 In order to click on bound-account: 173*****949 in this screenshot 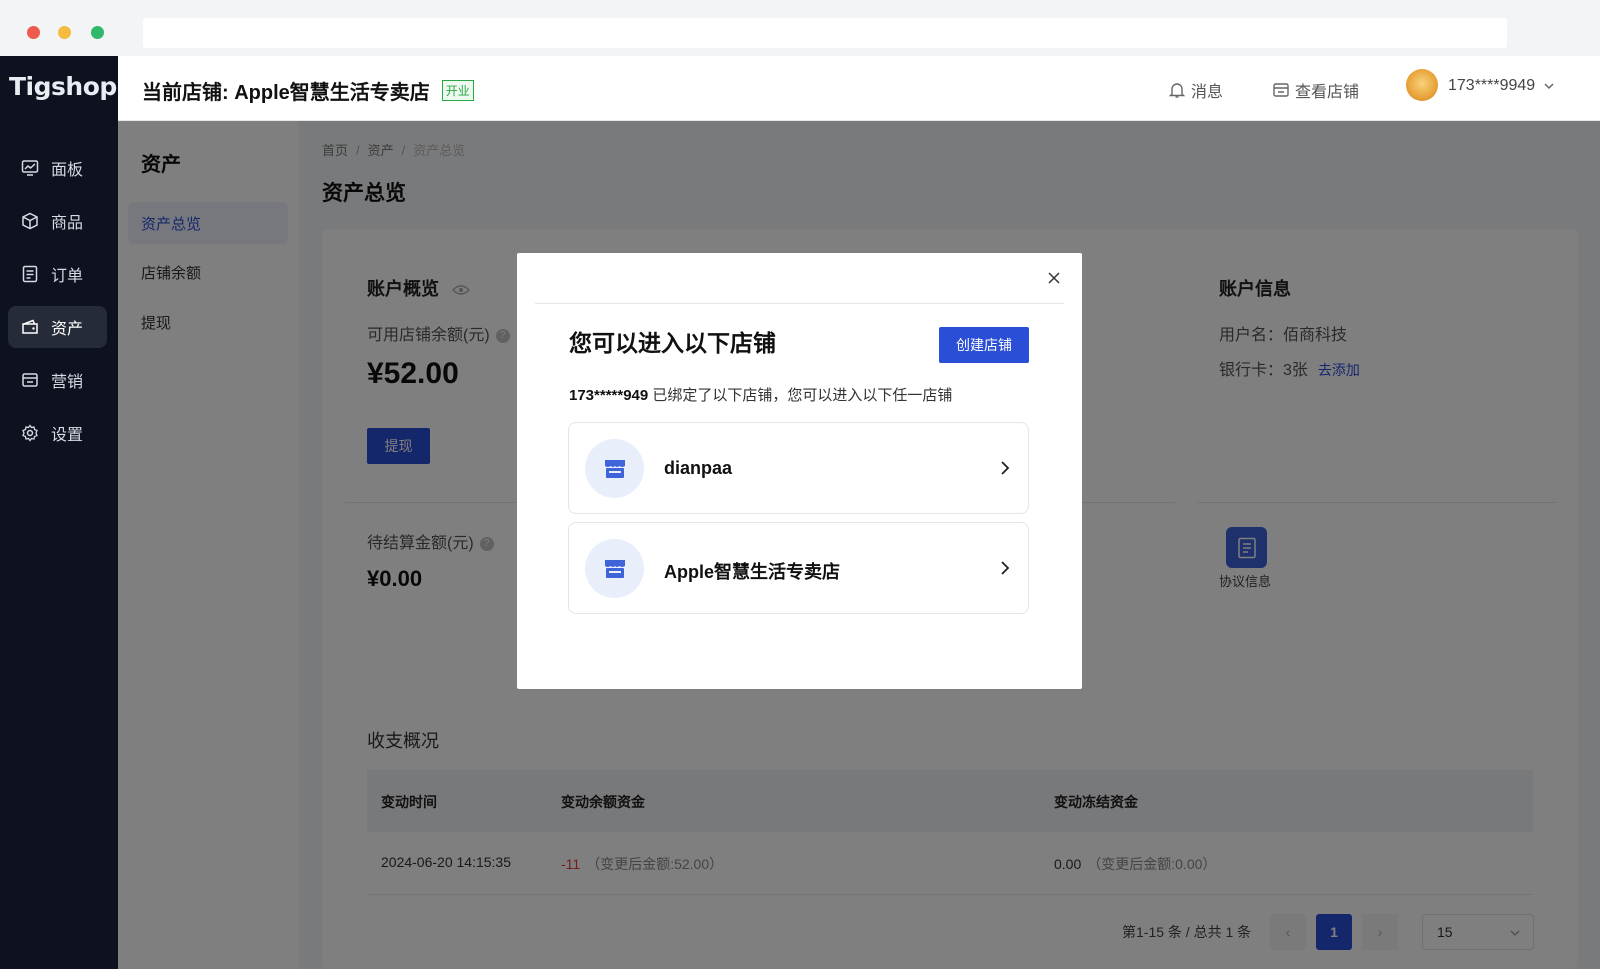, I will do `click(609, 395)`.